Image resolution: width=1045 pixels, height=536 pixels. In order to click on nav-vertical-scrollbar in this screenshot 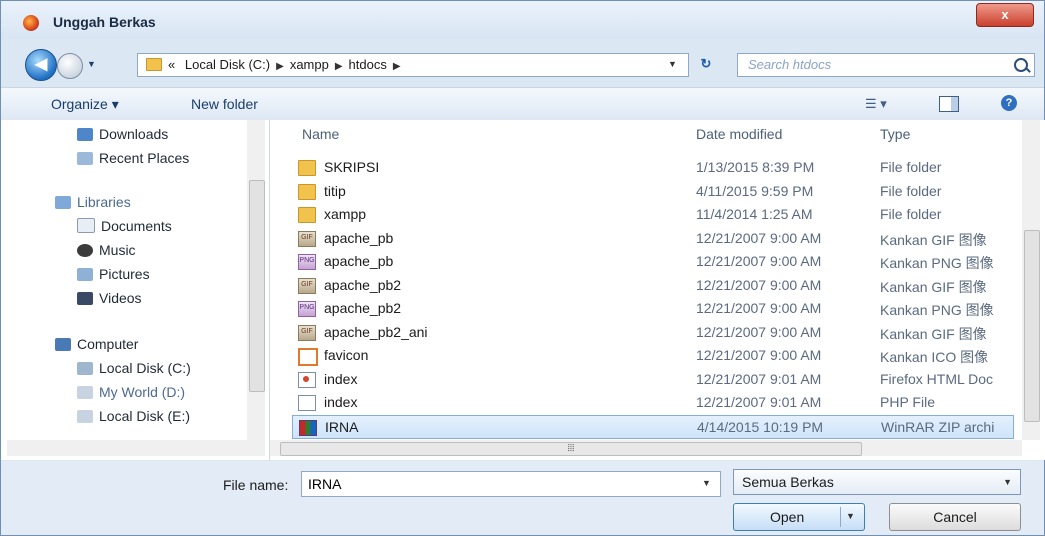, I will do `click(256, 280)`.